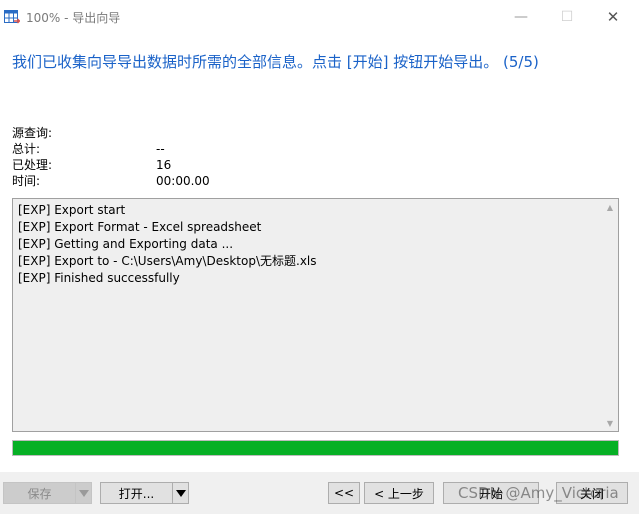  What do you see at coordinates (610, 207) in the screenshot?
I see `scroll-up-icon: ▲` at bounding box center [610, 207].